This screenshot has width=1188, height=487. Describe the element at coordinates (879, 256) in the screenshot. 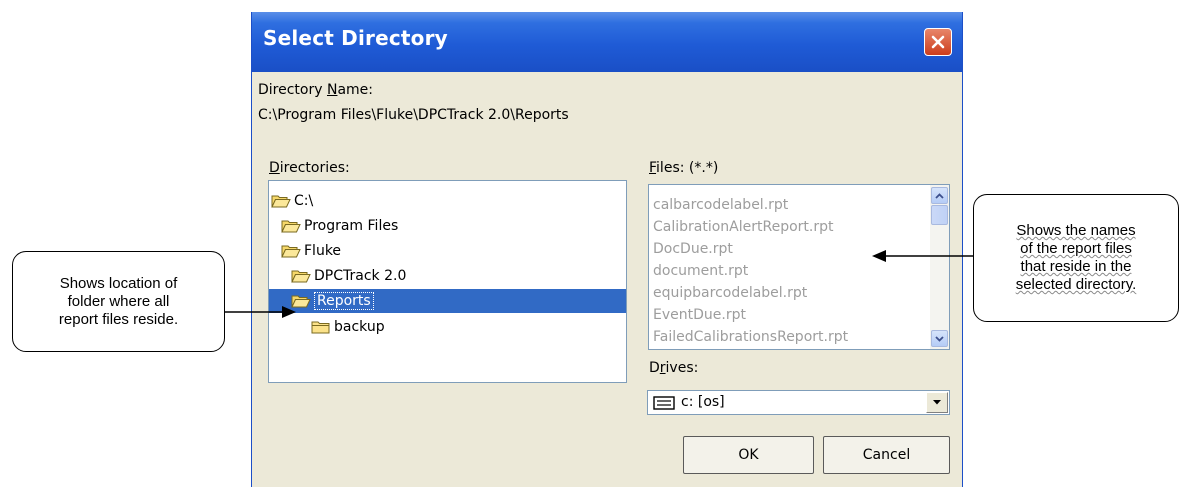

I see `right-arrowhead` at that location.